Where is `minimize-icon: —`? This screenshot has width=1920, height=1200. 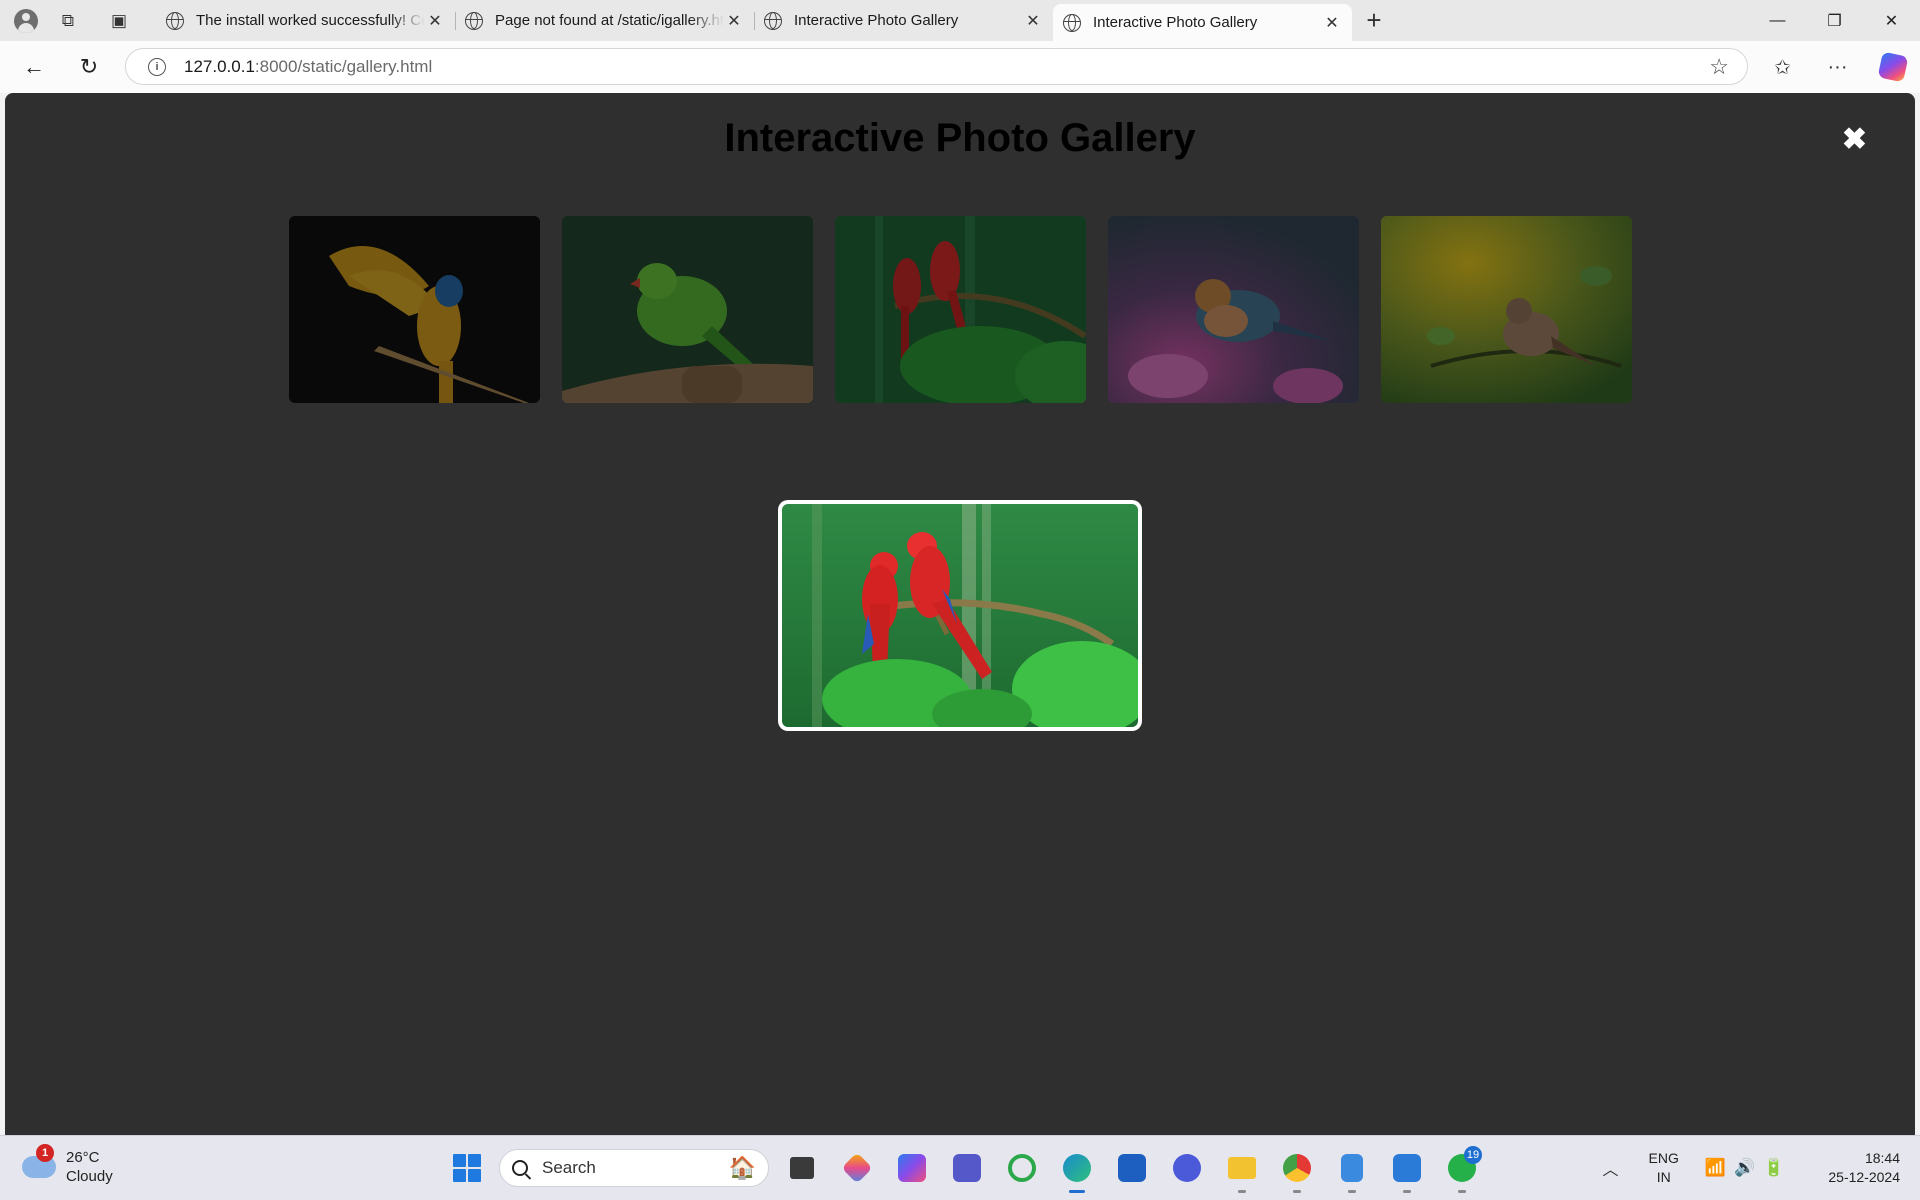
minimize-icon: — is located at coordinates (1777, 20).